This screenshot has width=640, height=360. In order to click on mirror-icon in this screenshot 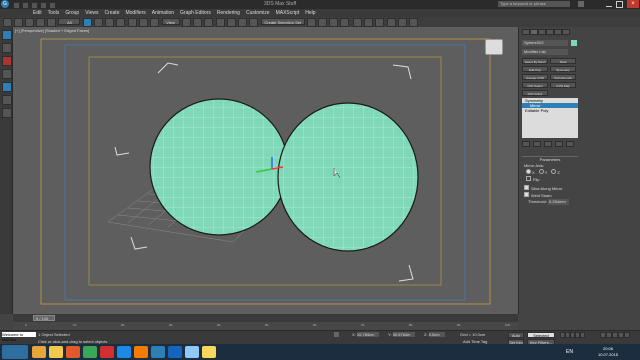, I will do `click(312, 22)`.